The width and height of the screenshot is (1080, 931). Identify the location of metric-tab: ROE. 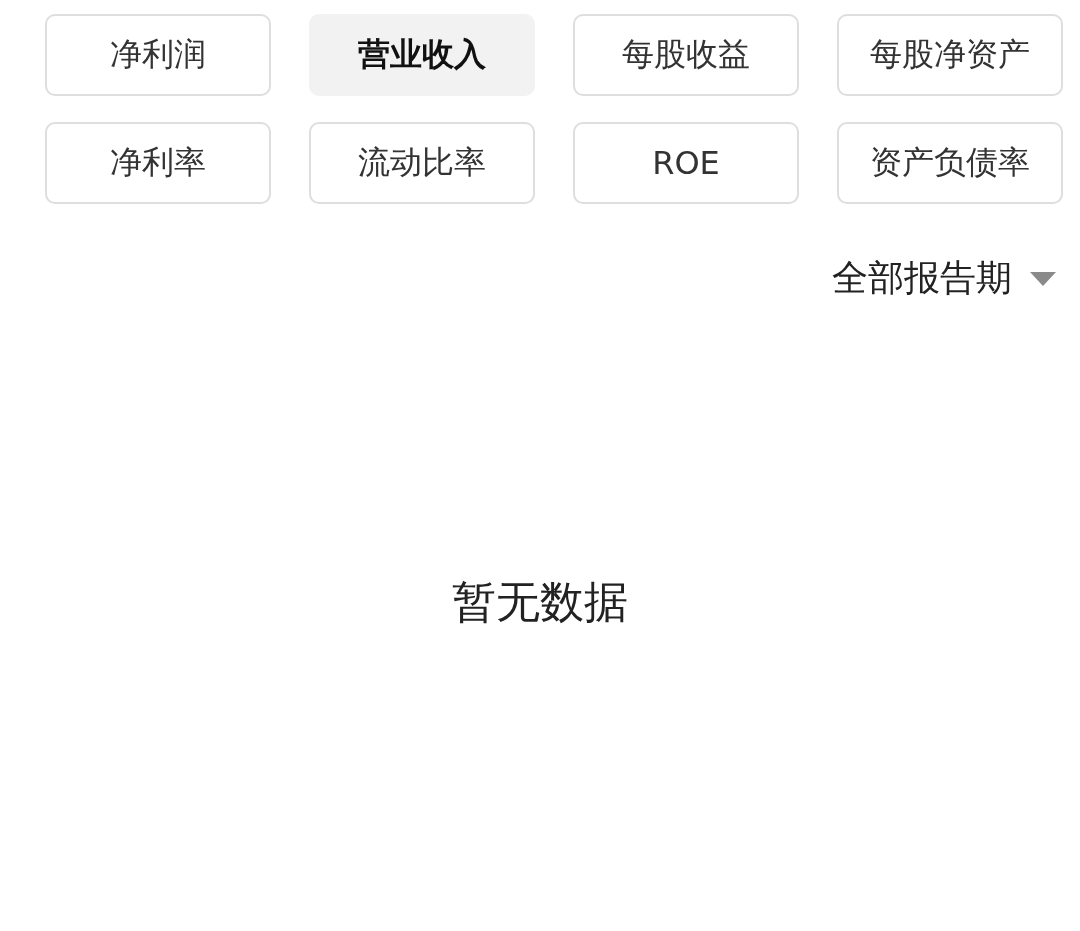
(686, 163).